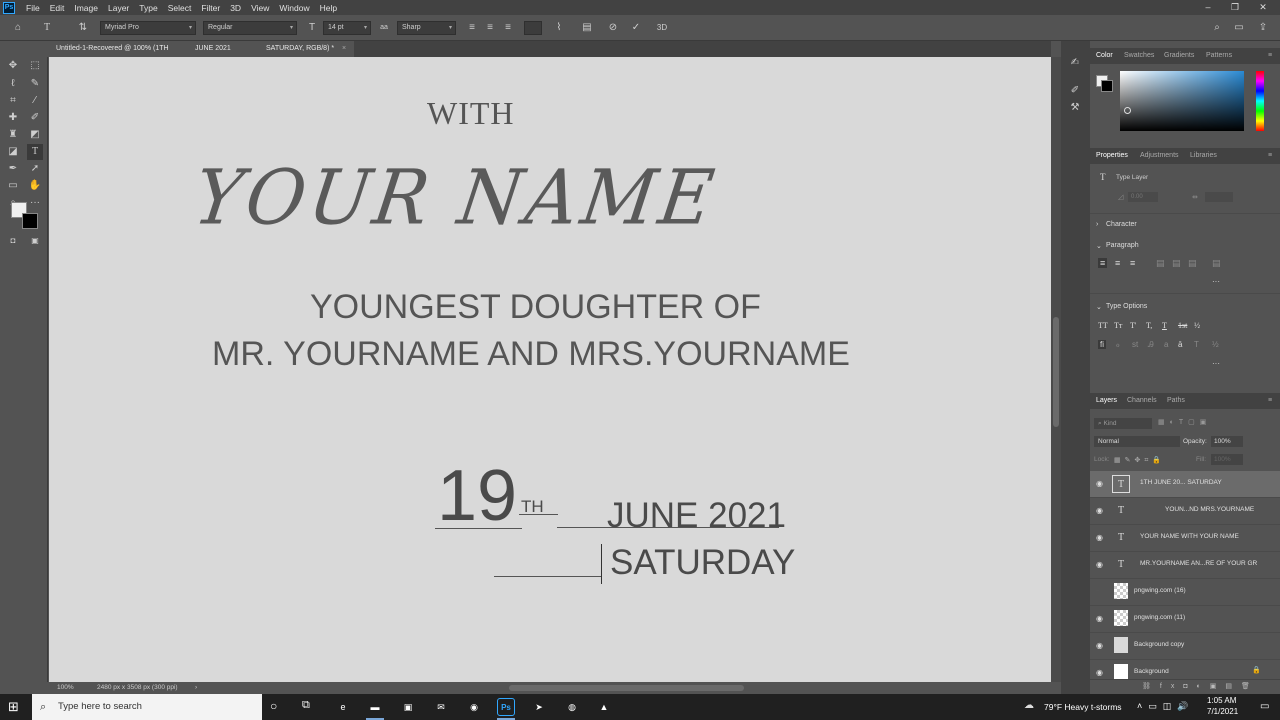 This screenshot has width=1280, height=720. Describe the element at coordinates (1164, 325) in the screenshot. I see `underline-button: T` at that location.